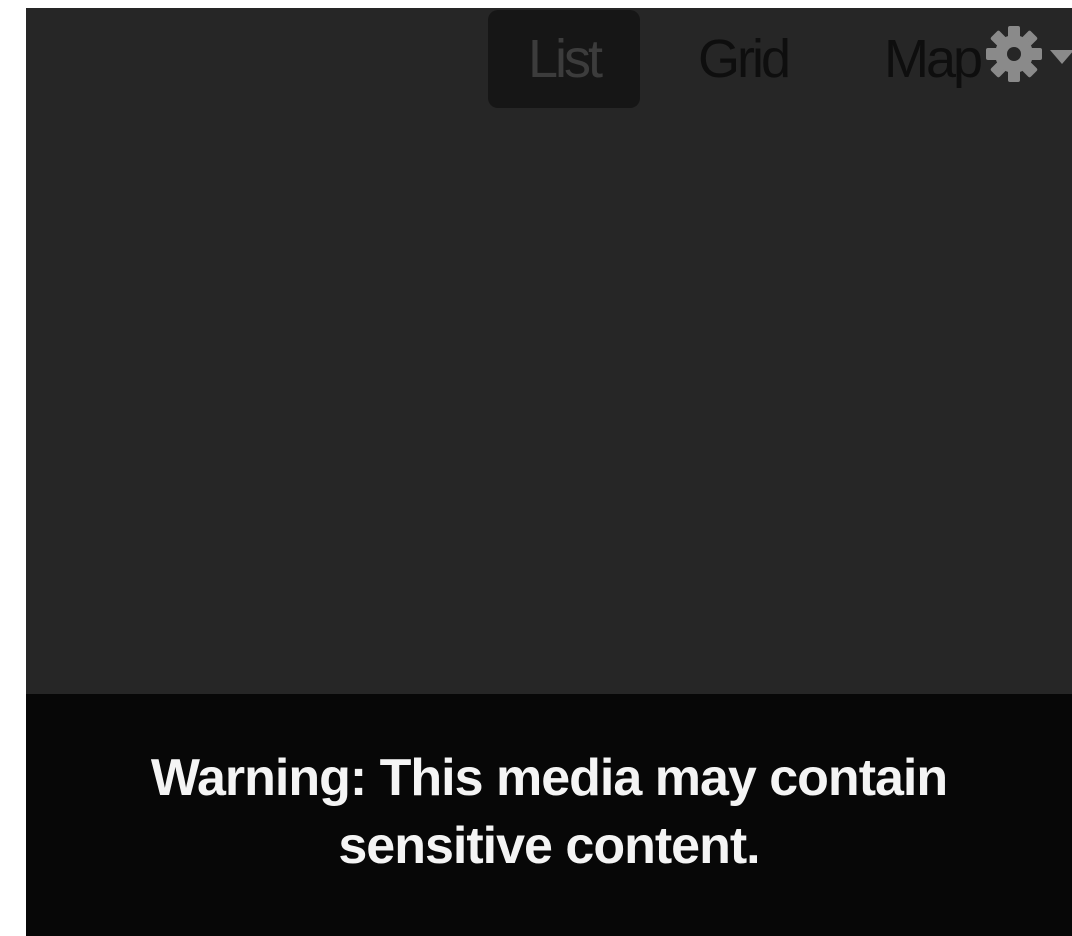  Describe the element at coordinates (1061, 57) in the screenshot. I see `caret-down-icon` at that location.